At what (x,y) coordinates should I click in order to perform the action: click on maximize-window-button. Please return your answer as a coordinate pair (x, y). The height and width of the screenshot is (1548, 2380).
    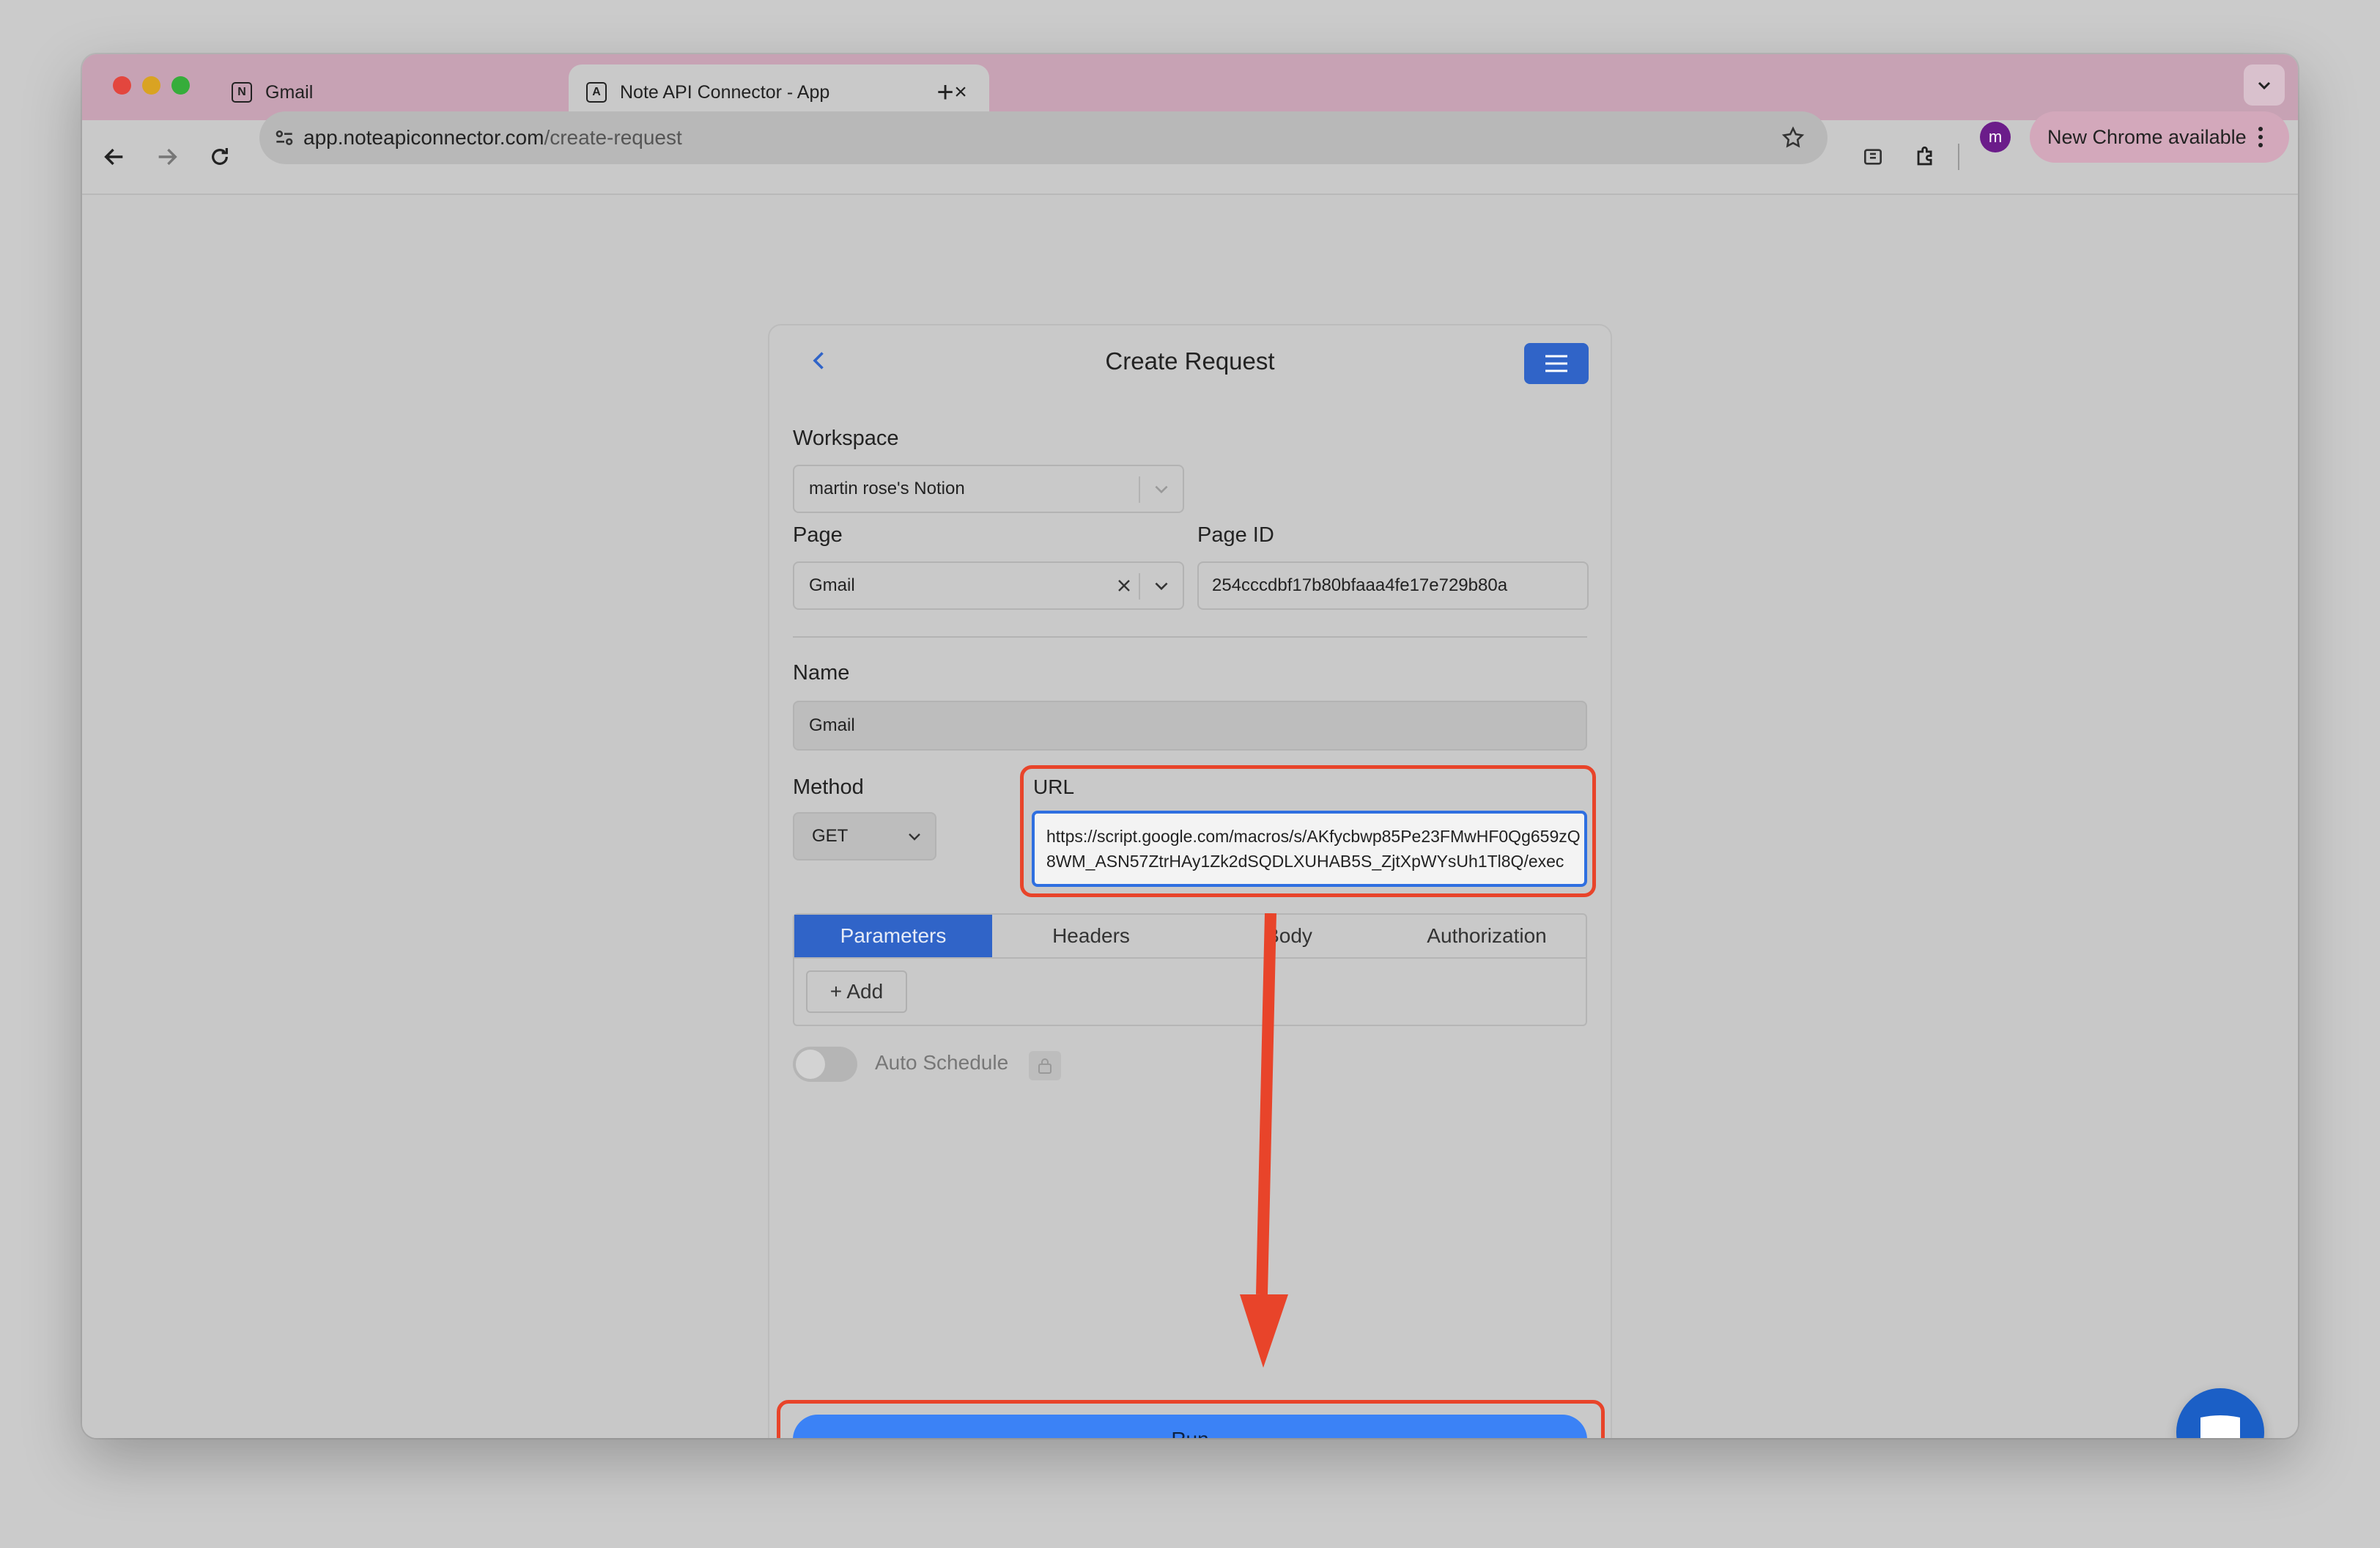
    Looking at the image, I should click on (180, 85).